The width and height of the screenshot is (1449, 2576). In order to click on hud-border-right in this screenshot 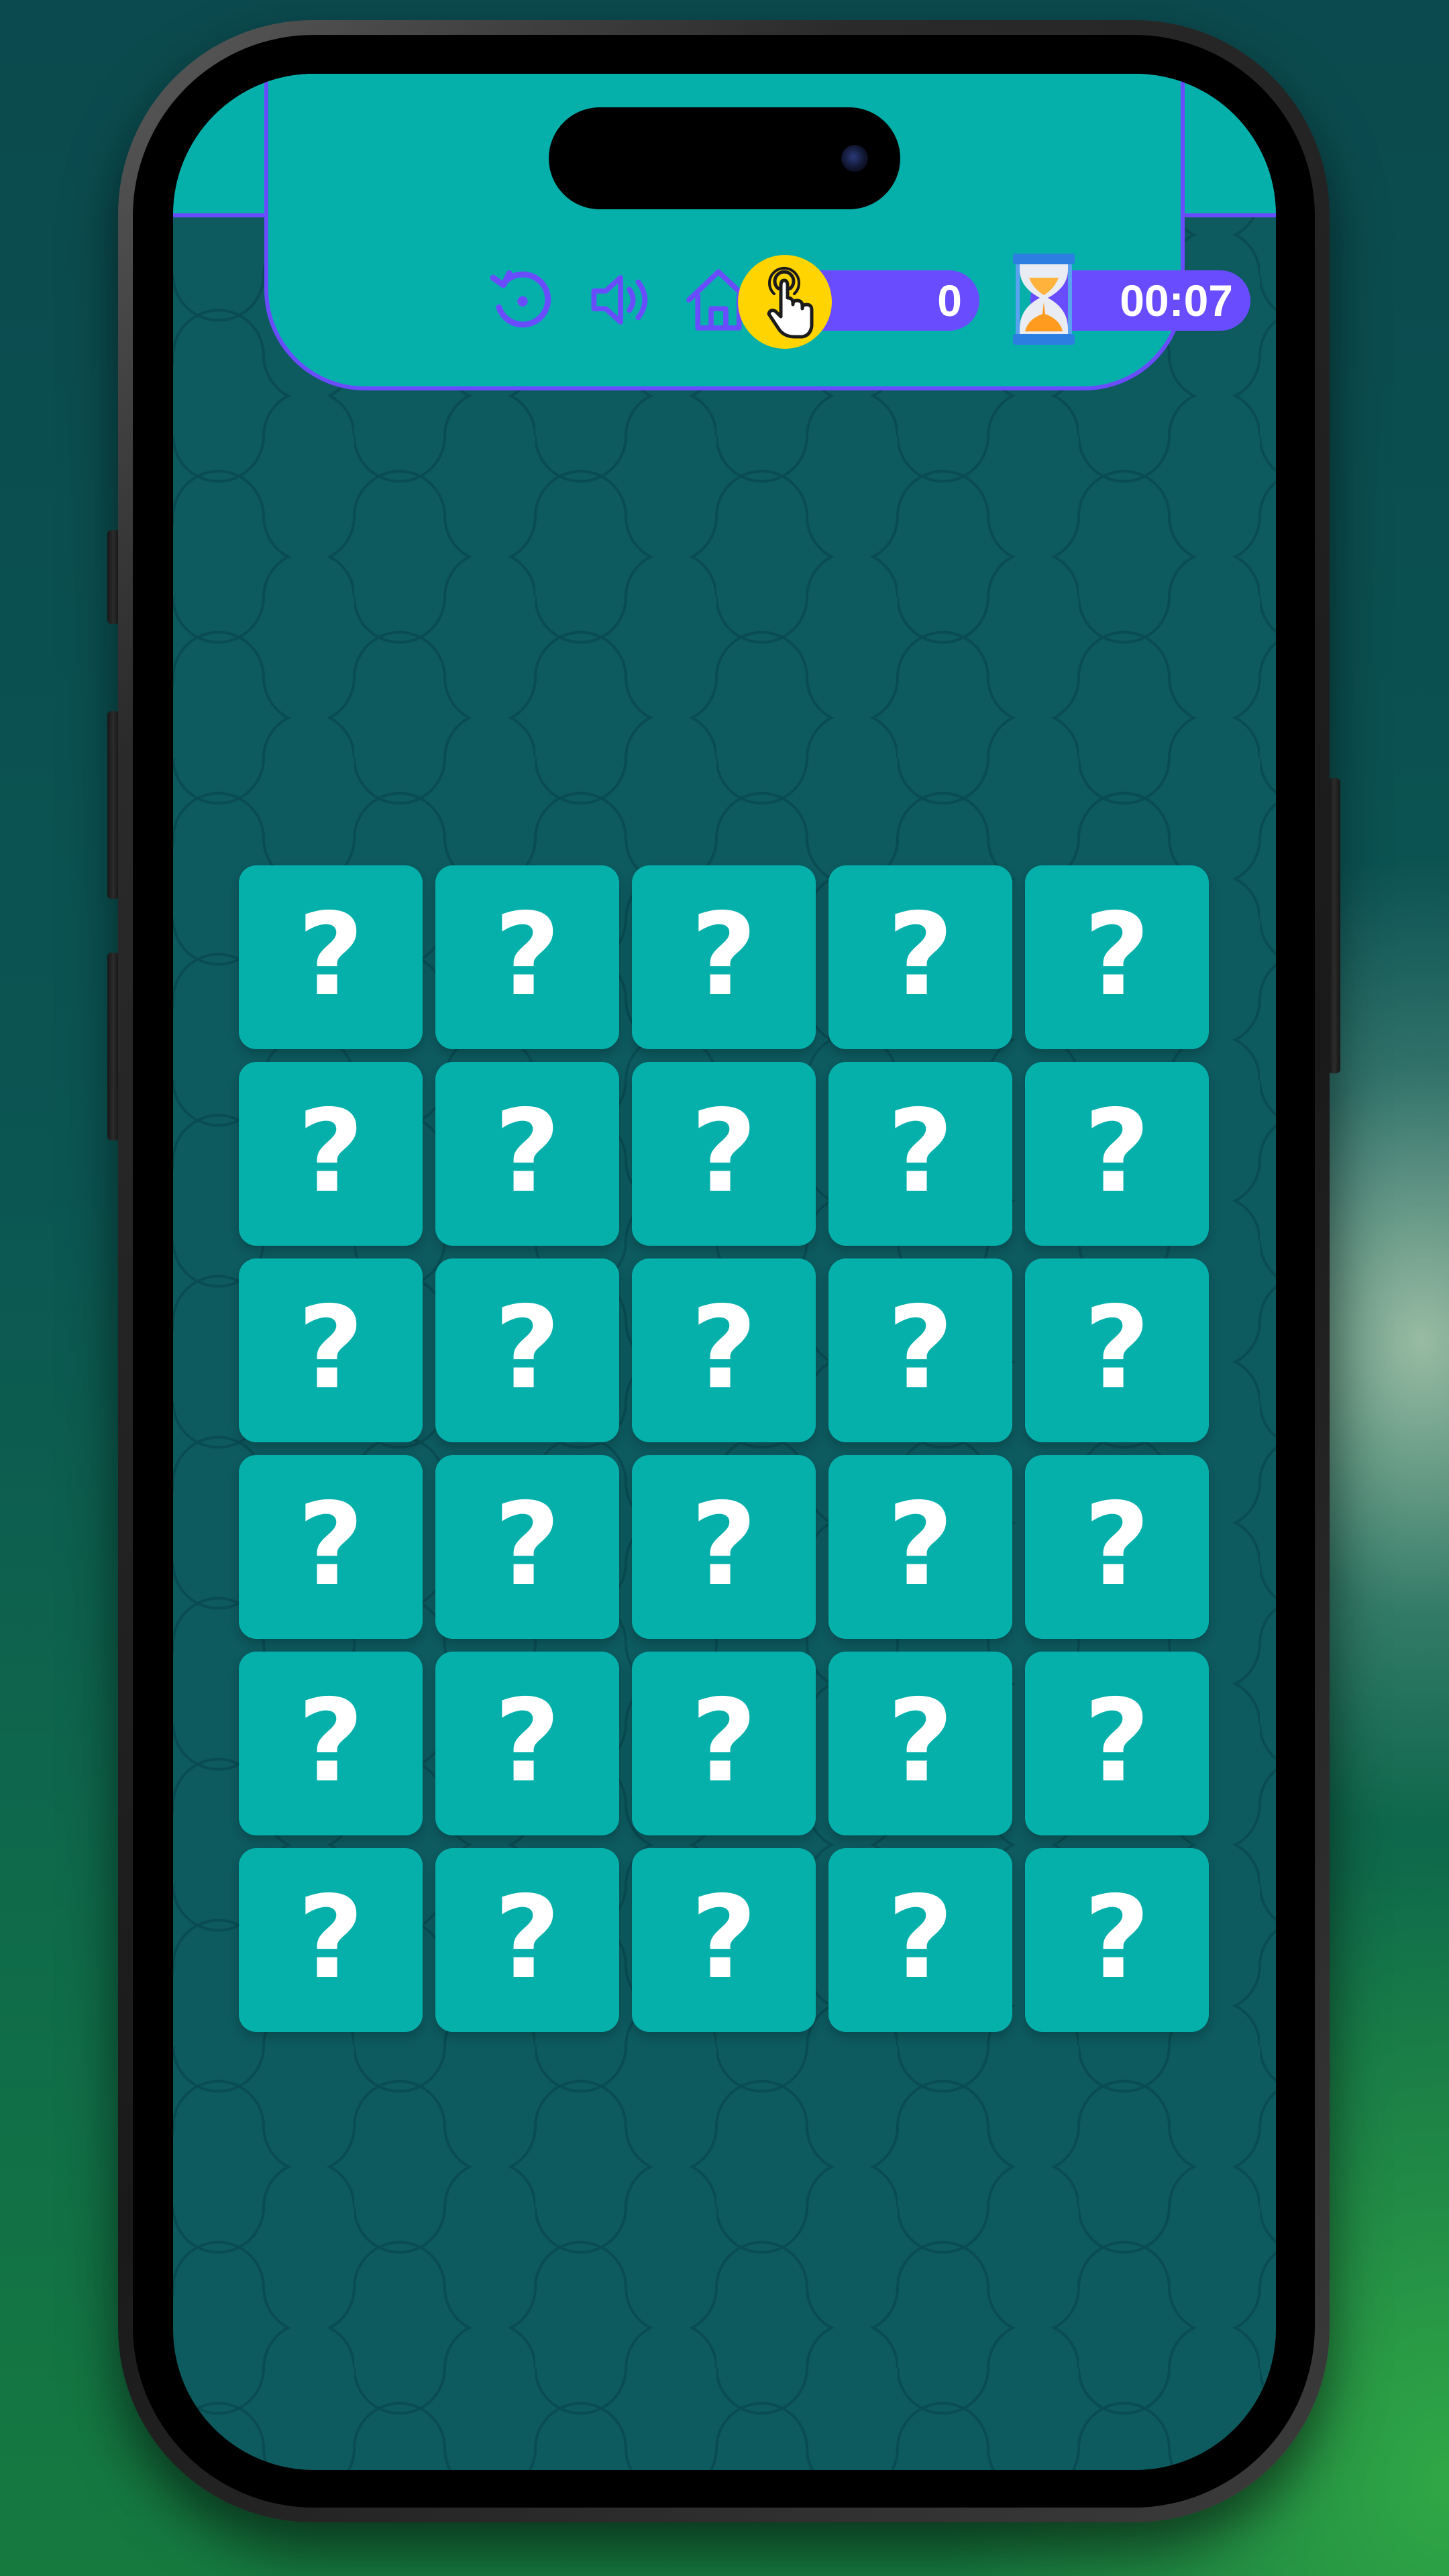, I will do `click(1228, 215)`.